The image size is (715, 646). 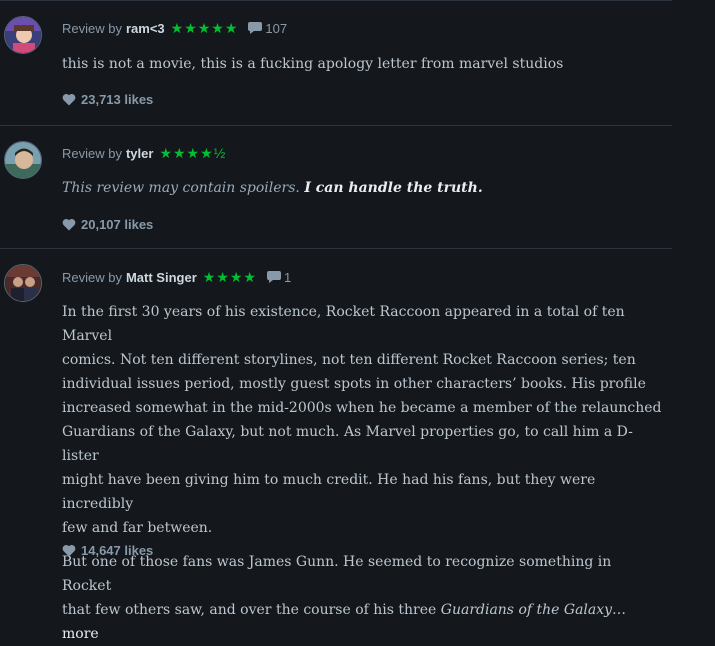 I want to click on top-divider, so click(x=336, y=0).